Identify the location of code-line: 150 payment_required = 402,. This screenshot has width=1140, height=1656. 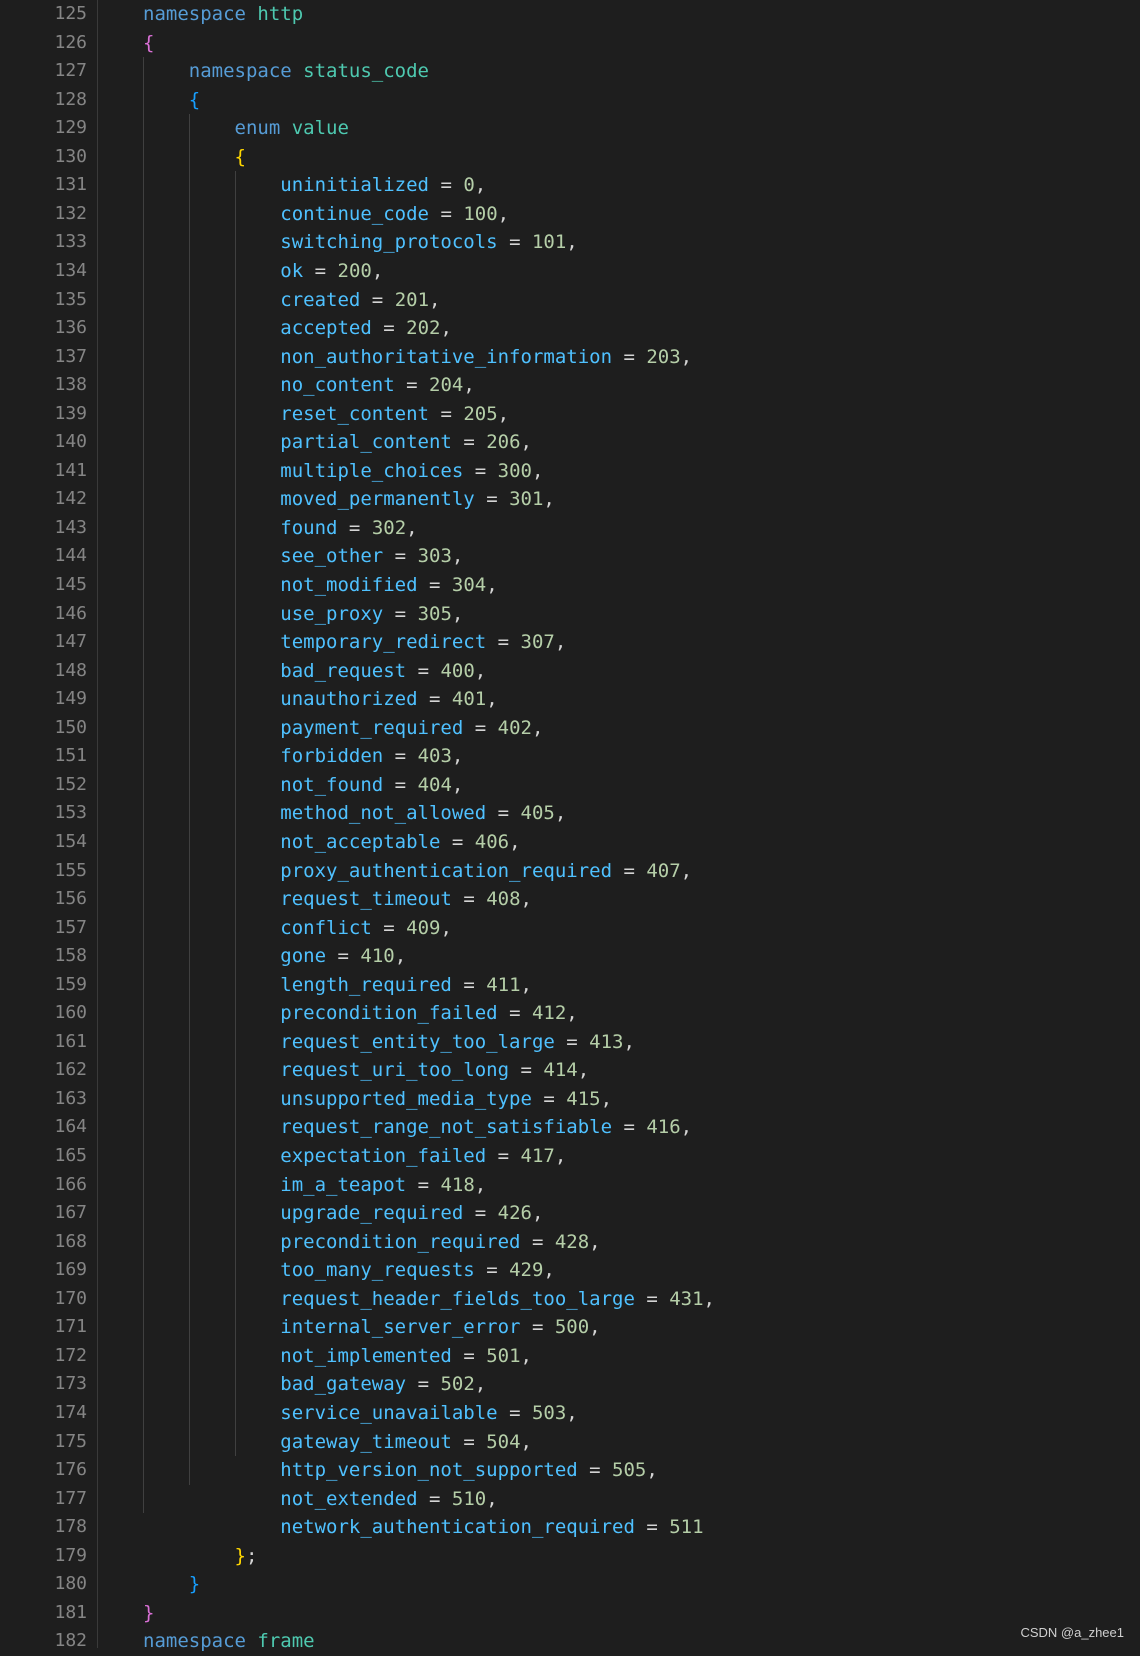
(570, 728).